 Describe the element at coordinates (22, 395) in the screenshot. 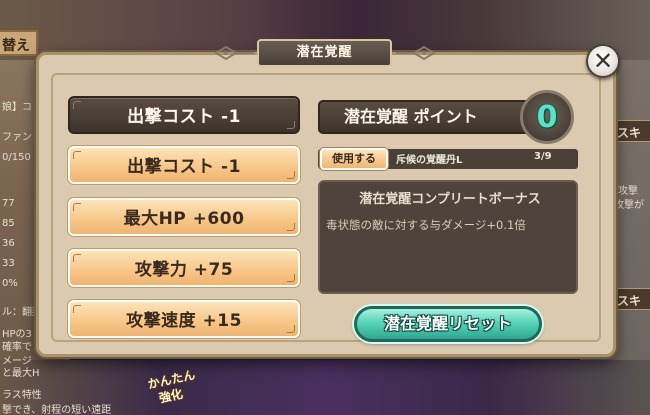

I see `background-text: ラス特性` at that location.